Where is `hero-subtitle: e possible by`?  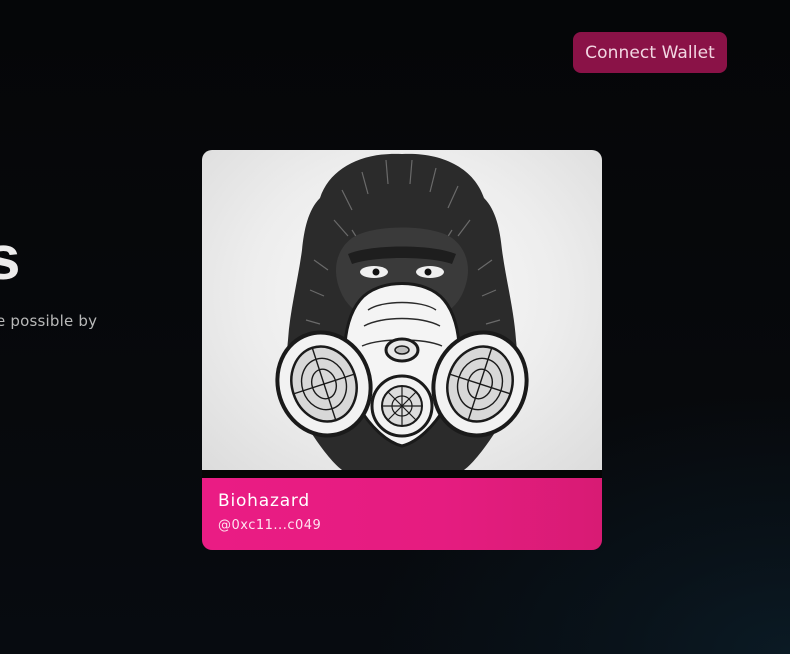
hero-subtitle: e possible by is located at coordinates (49, 321).